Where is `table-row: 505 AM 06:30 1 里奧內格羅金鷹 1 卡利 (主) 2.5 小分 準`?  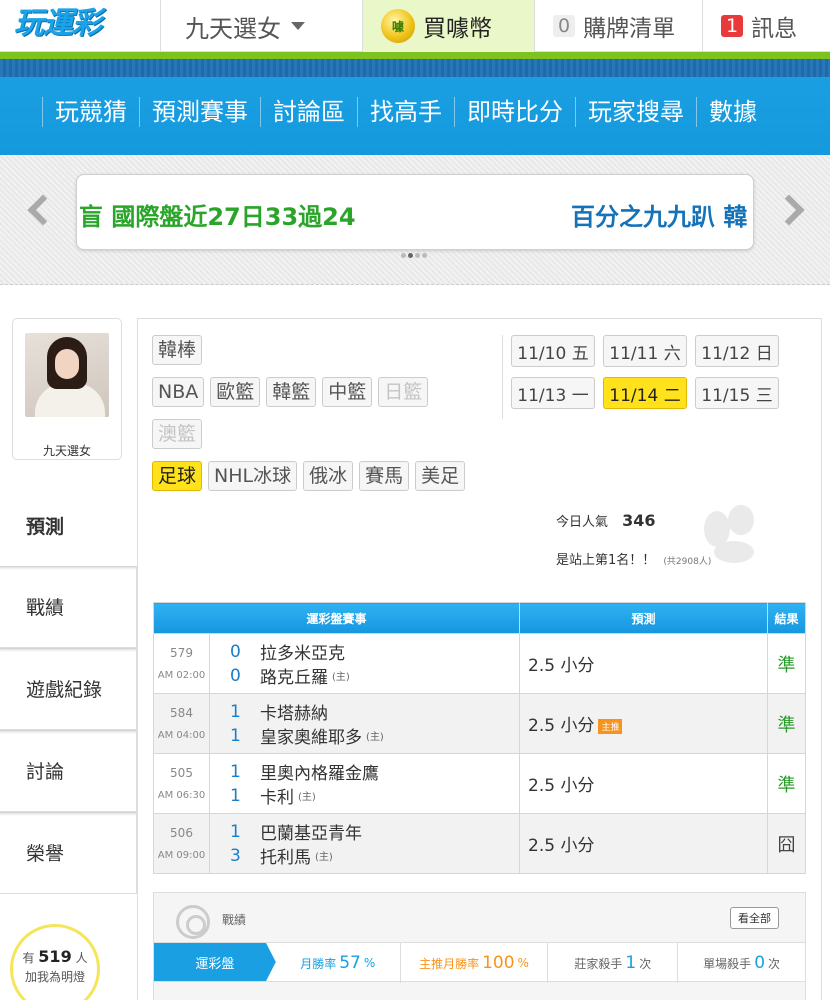
table-row: 505 AM 06:30 1 里奧內格羅金鷹 1 卡利 (主) 2.5 小分 準 is located at coordinates (479, 783).